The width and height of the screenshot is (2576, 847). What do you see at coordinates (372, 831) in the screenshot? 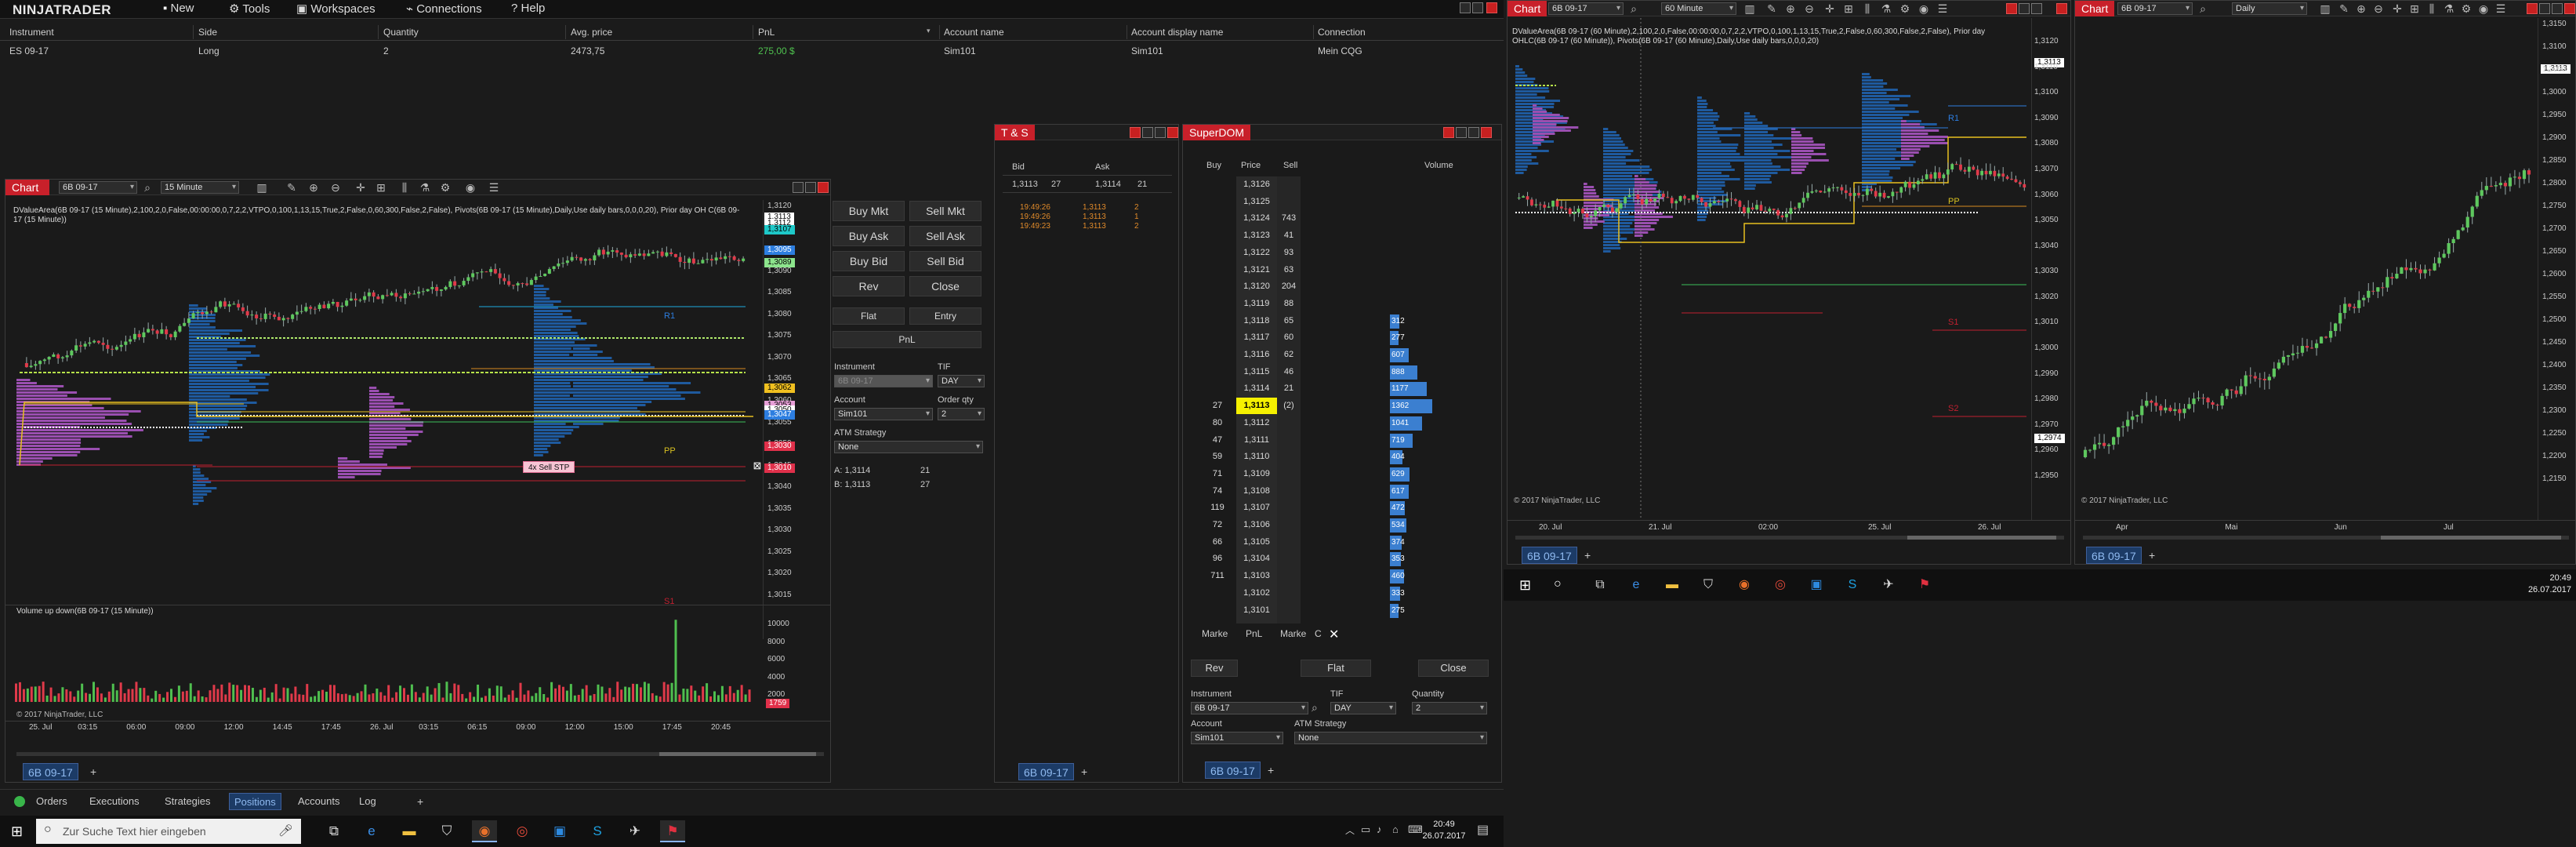
I see `edge-icon: e` at bounding box center [372, 831].